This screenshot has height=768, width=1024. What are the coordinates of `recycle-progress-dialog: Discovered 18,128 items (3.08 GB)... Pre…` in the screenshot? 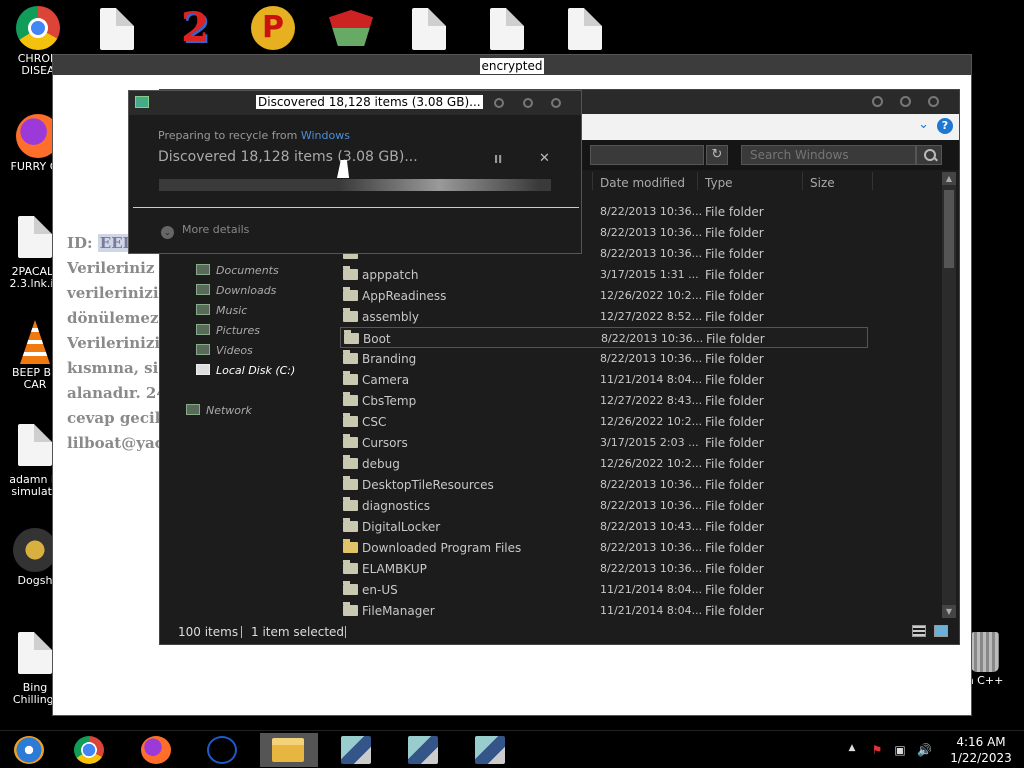 It's located at (355, 172).